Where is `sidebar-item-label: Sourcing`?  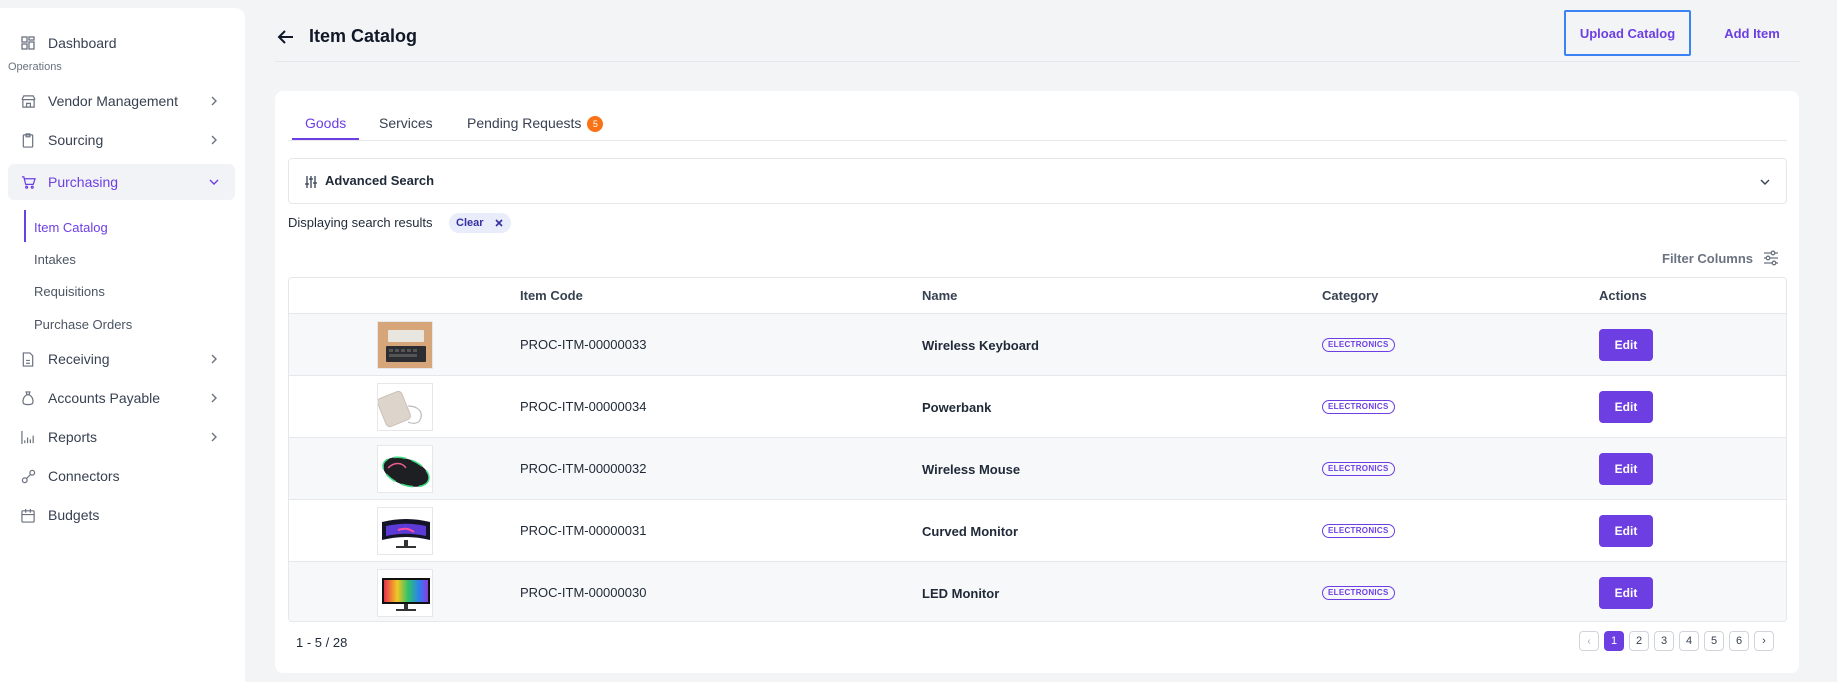
sidebar-item-label: Sourcing is located at coordinates (76, 140).